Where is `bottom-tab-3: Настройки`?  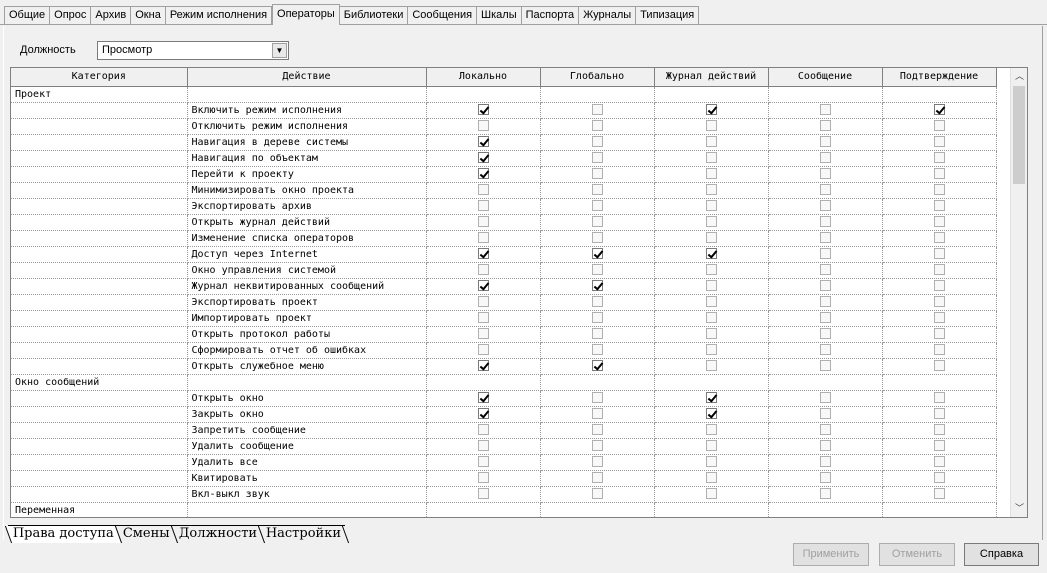
bottom-tab-3: Настройки is located at coordinates (303, 534).